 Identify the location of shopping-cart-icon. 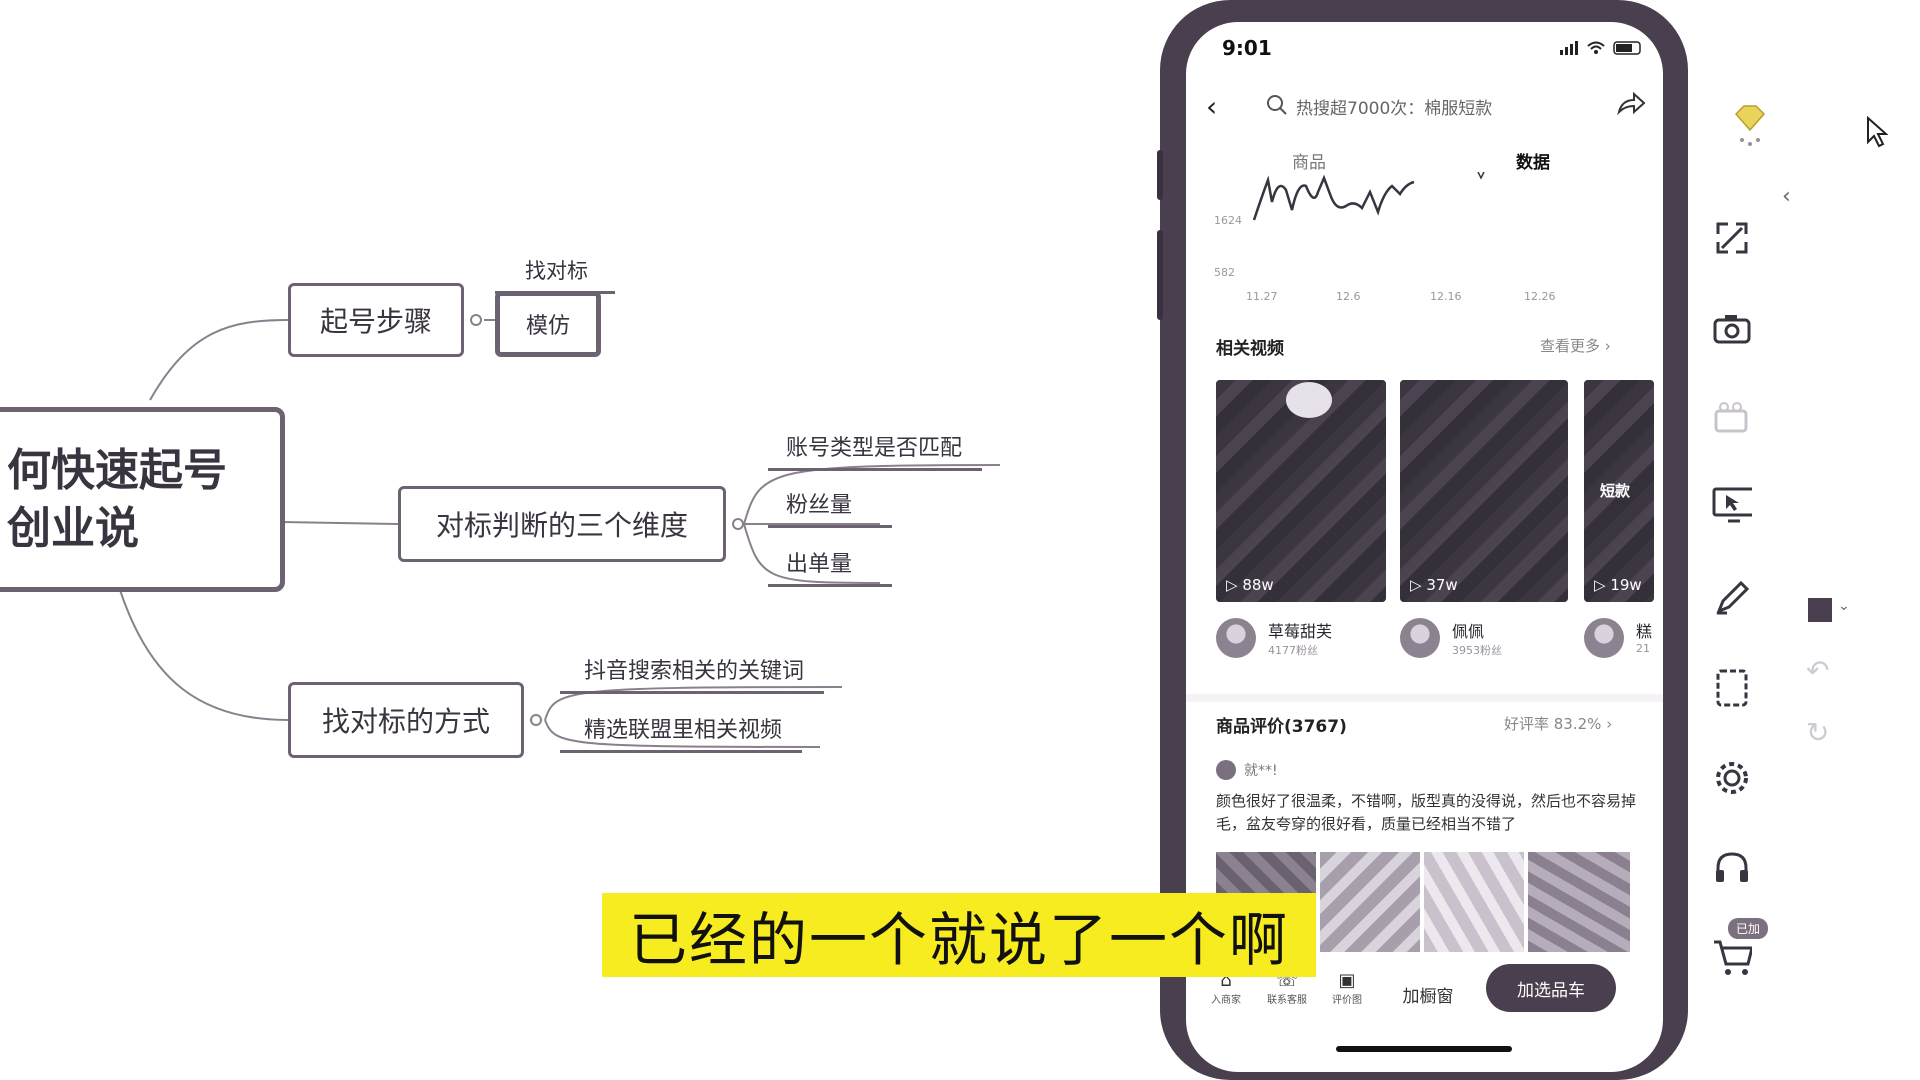
(1732, 958).